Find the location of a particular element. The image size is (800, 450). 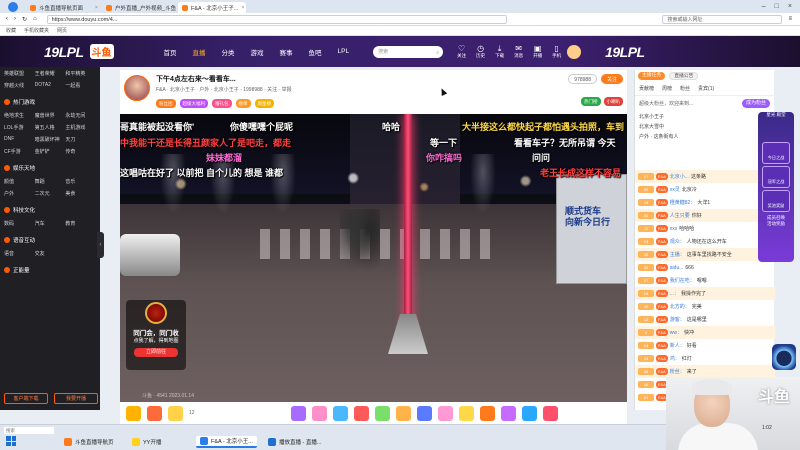

join-fans-button: 成为粉丝 is located at coordinates (755, 103).